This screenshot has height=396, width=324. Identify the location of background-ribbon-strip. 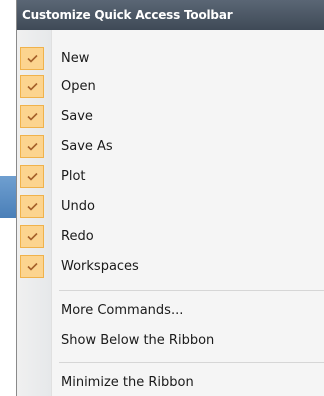
(8, 197).